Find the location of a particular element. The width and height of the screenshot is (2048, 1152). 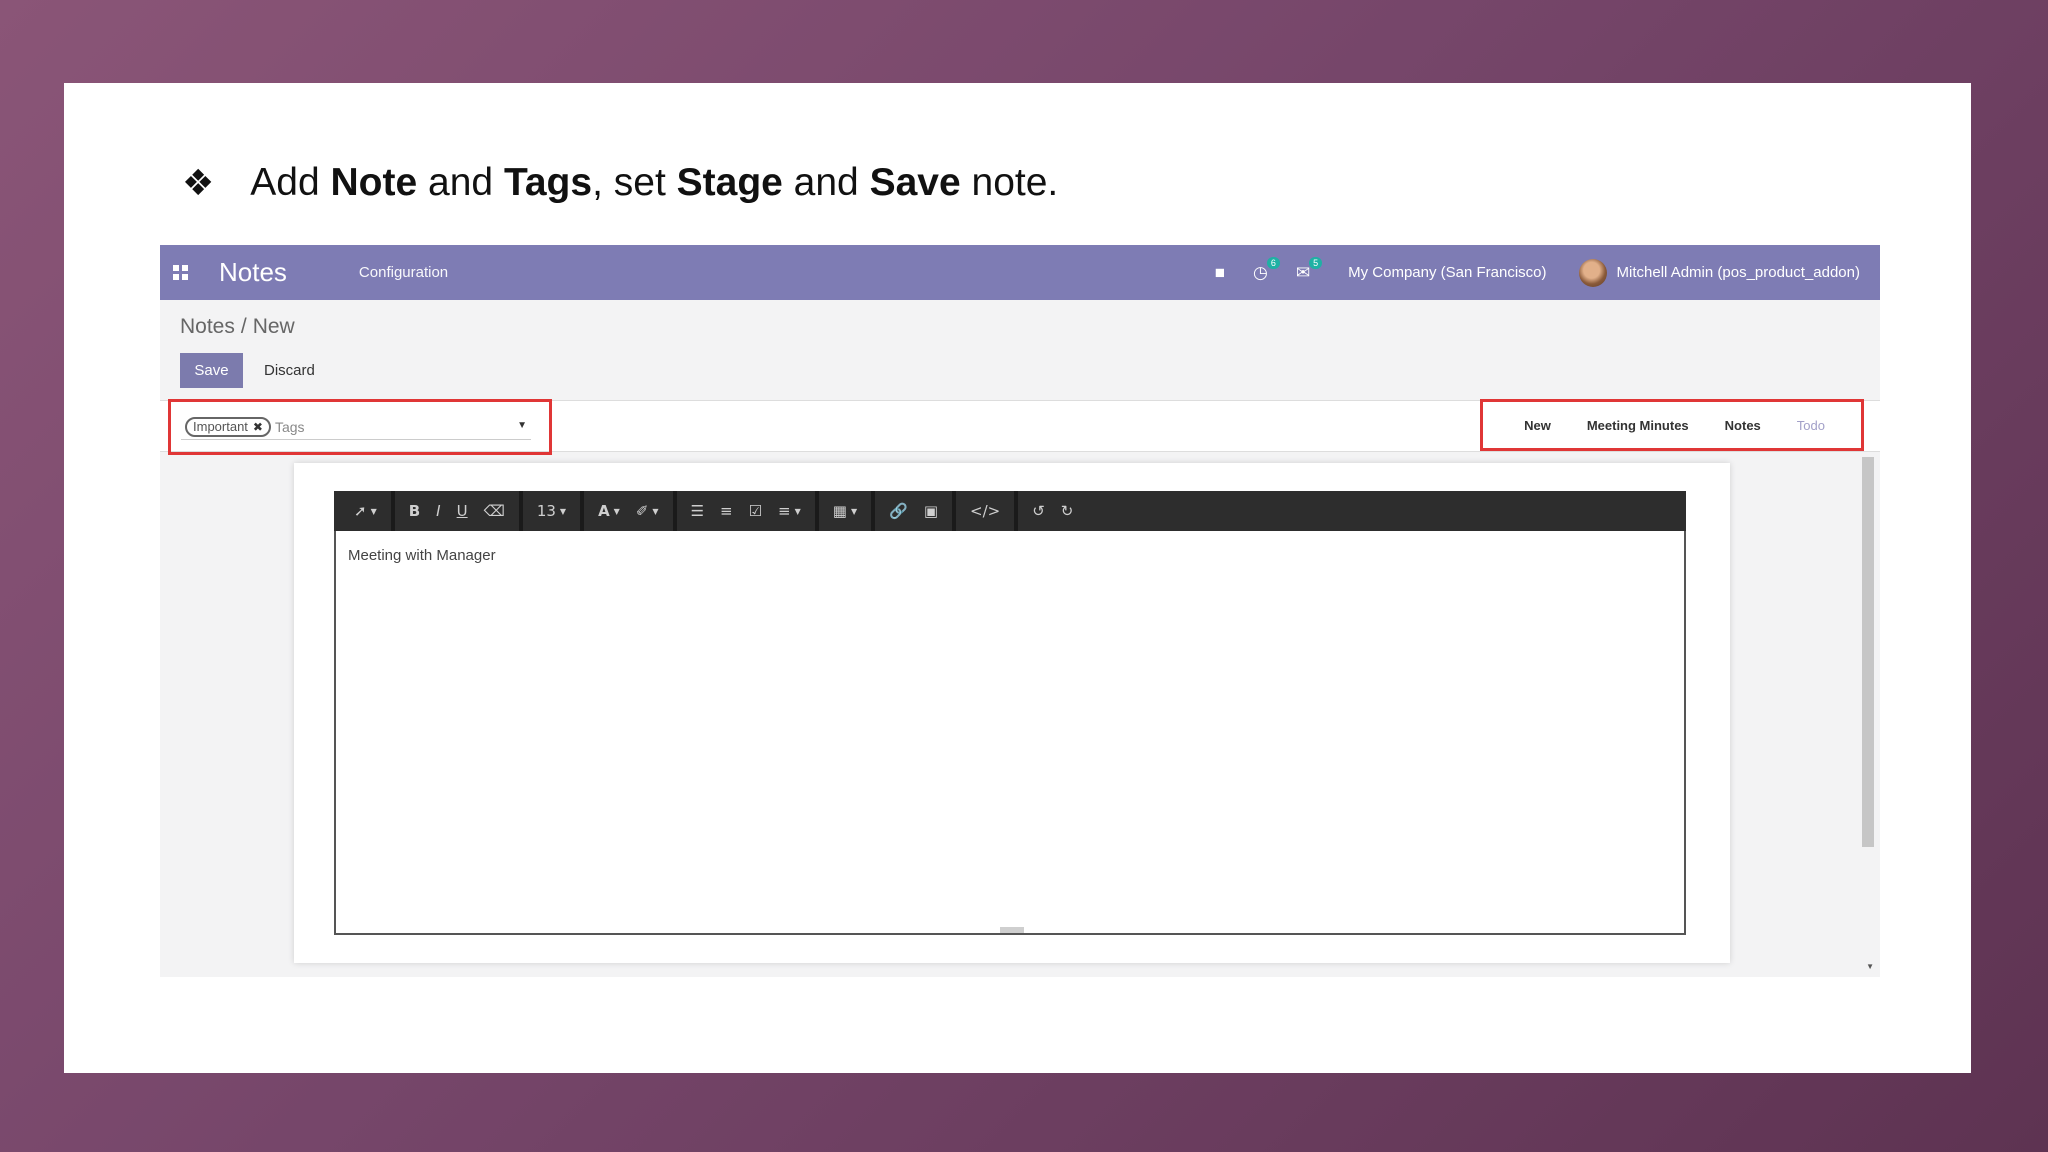

user-avatar is located at coordinates (1592, 272).